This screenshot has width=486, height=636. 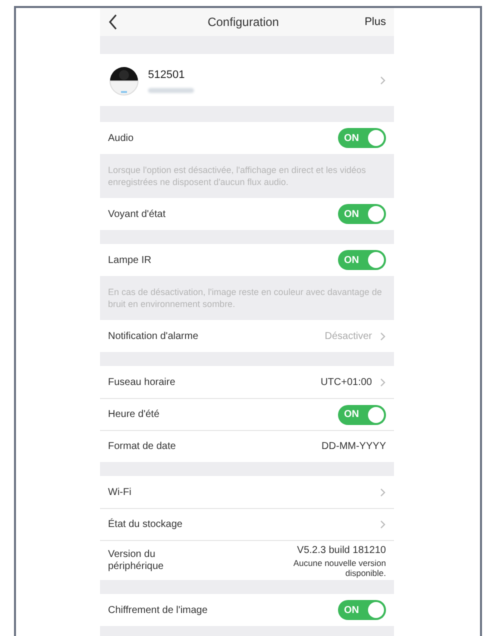 What do you see at coordinates (136, 560) in the screenshot?
I see `setting-label: Version du périphérique` at bounding box center [136, 560].